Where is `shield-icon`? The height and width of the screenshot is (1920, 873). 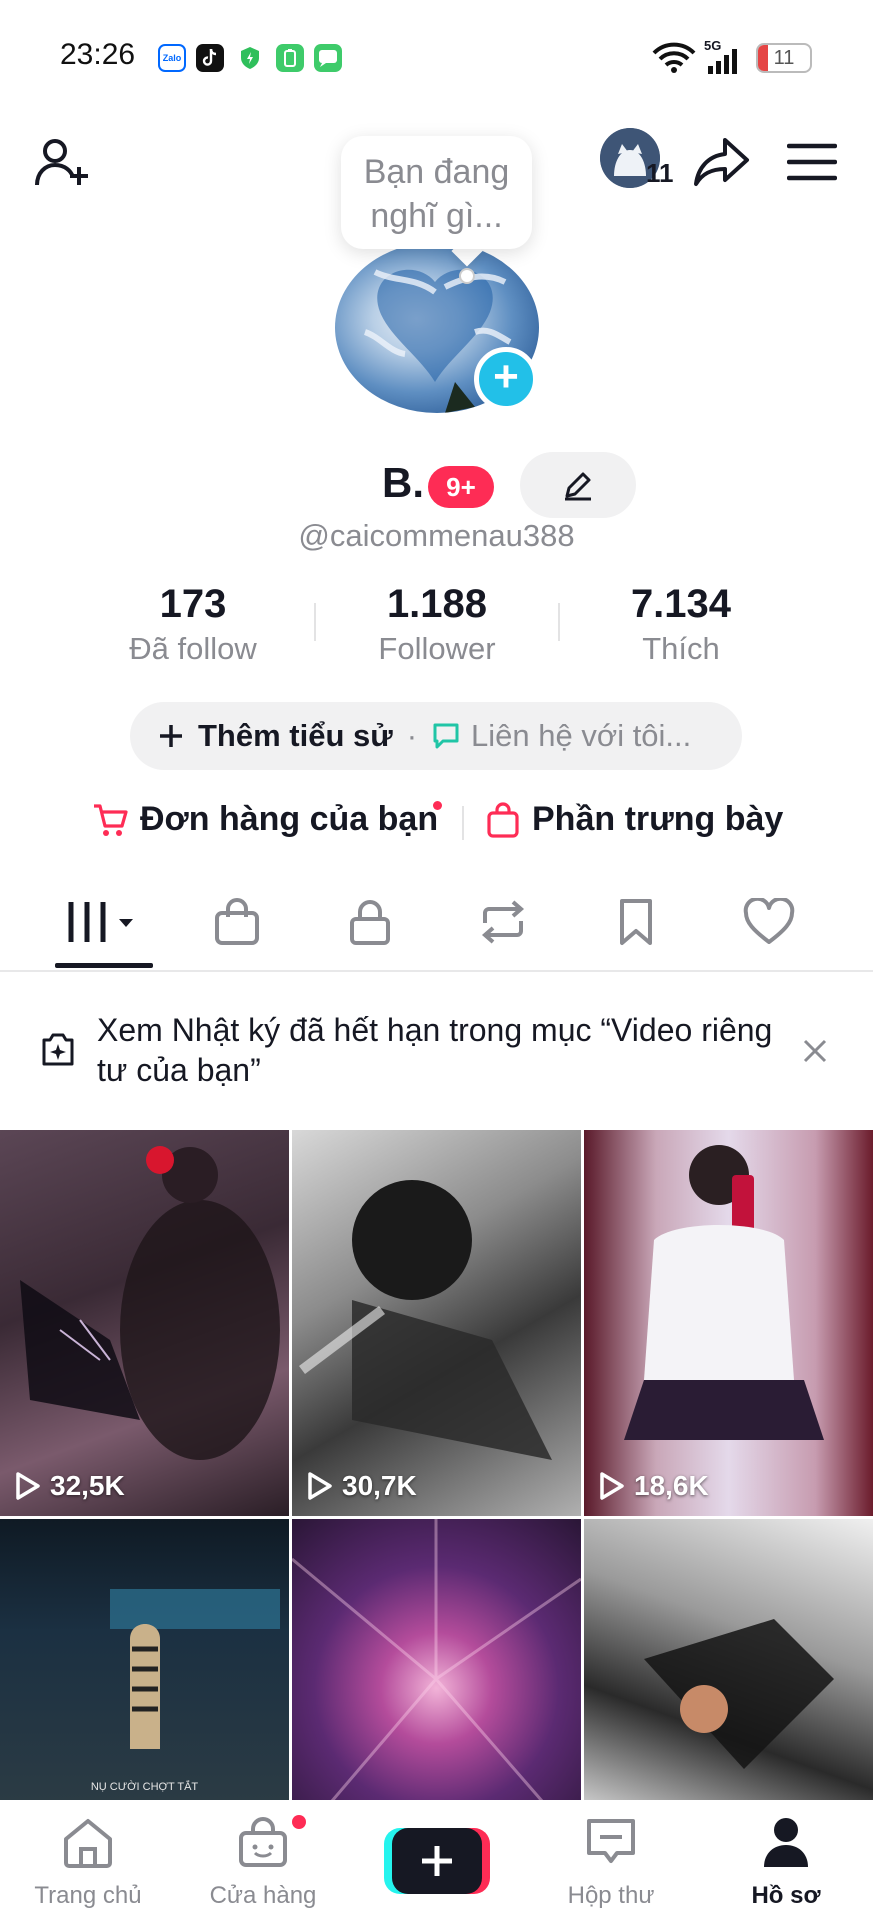
shield-icon is located at coordinates (250, 58).